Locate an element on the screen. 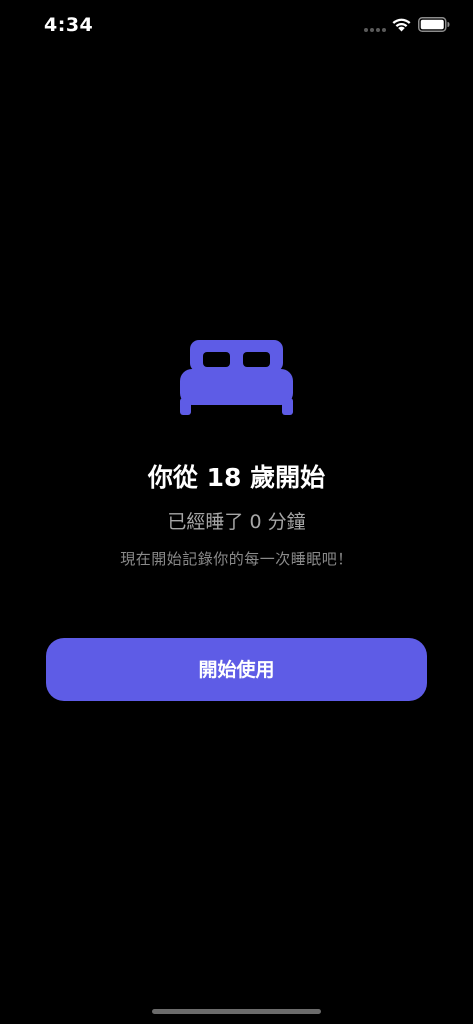 The image size is (473, 1024). start-button: 開始使用 is located at coordinates (236, 669).